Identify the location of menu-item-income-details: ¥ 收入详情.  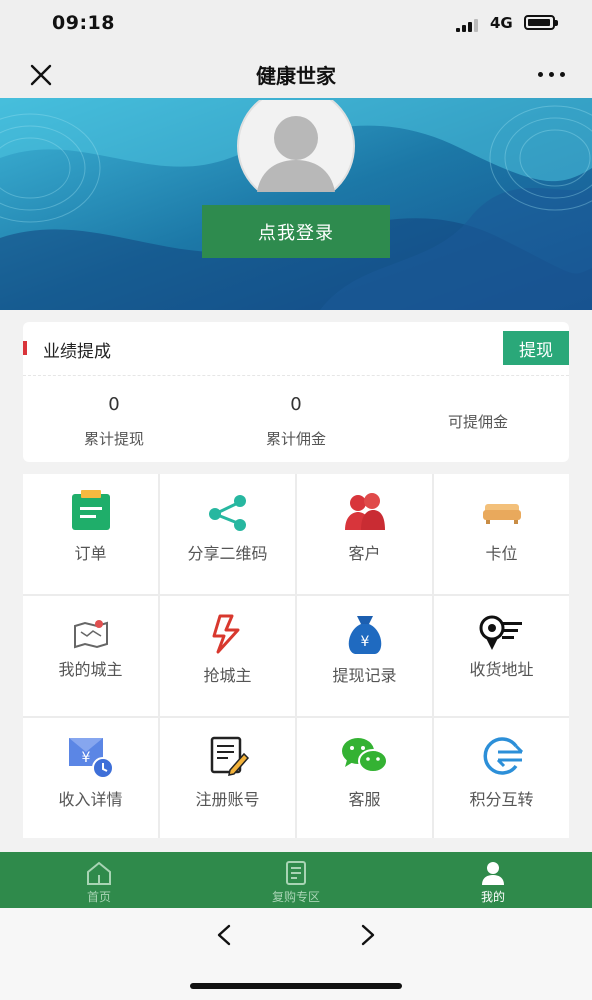
(90, 778).